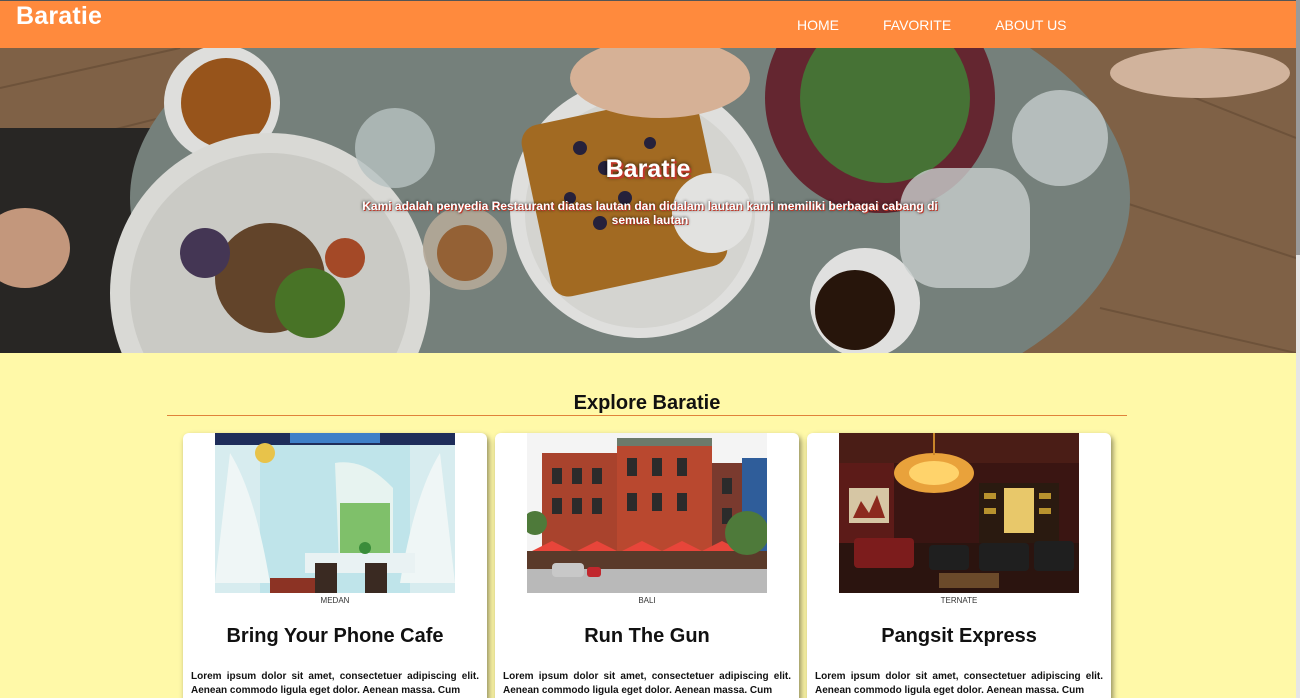 This screenshot has width=1300, height=698. I want to click on explore-title: Explore Baratie, so click(647, 403).